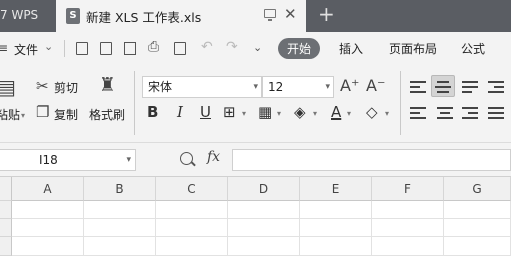 This screenshot has height=256, width=511. Describe the element at coordinates (48, 160) in the screenshot. I see `cell-reference: I18` at that location.